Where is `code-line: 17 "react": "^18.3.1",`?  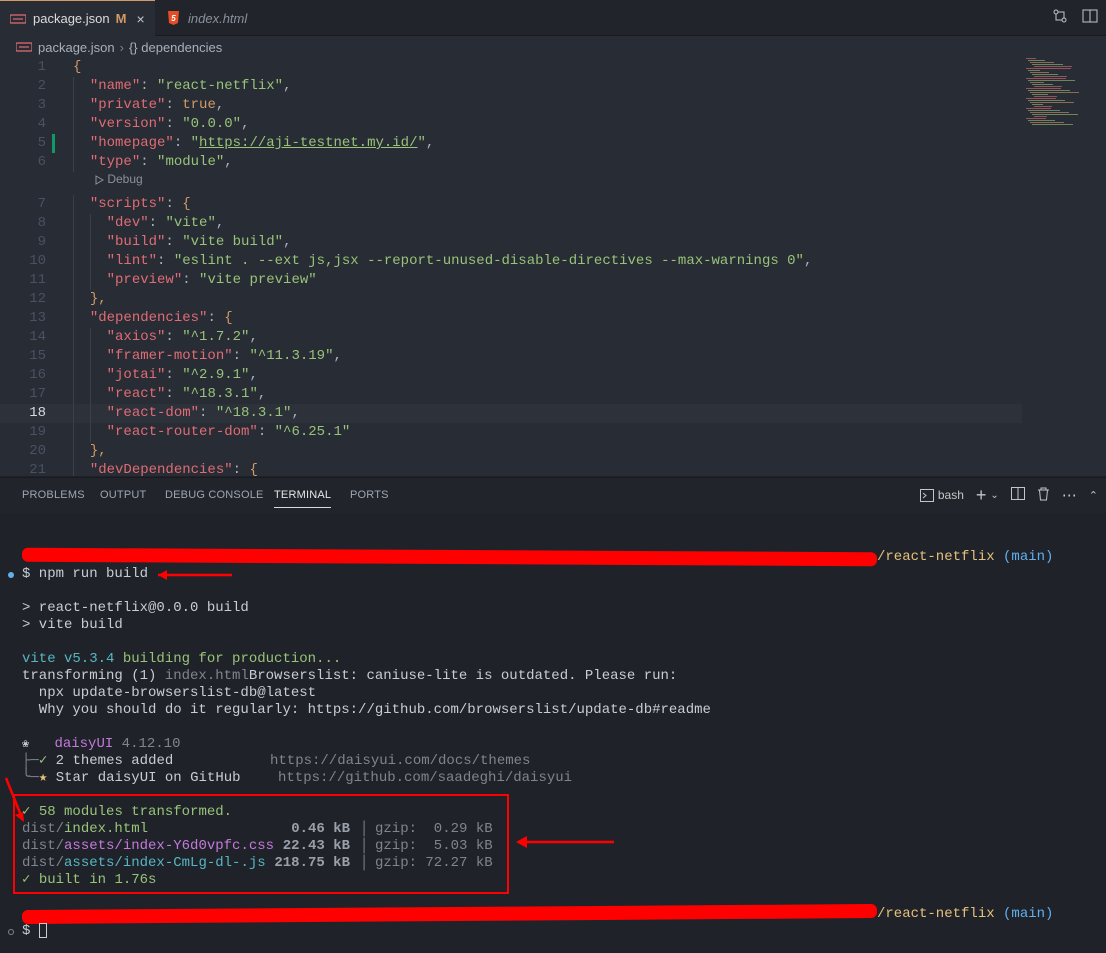 code-line: 17 "react": "^18.3.1", is located at coordinates (511, 394).